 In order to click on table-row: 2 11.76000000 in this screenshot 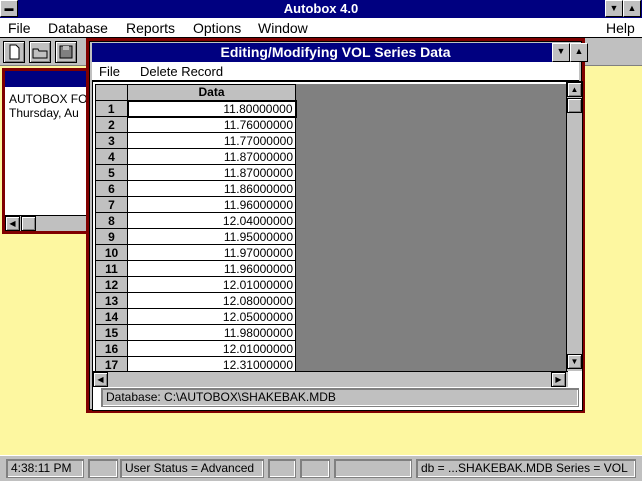, I will do `click(195, 124)`.